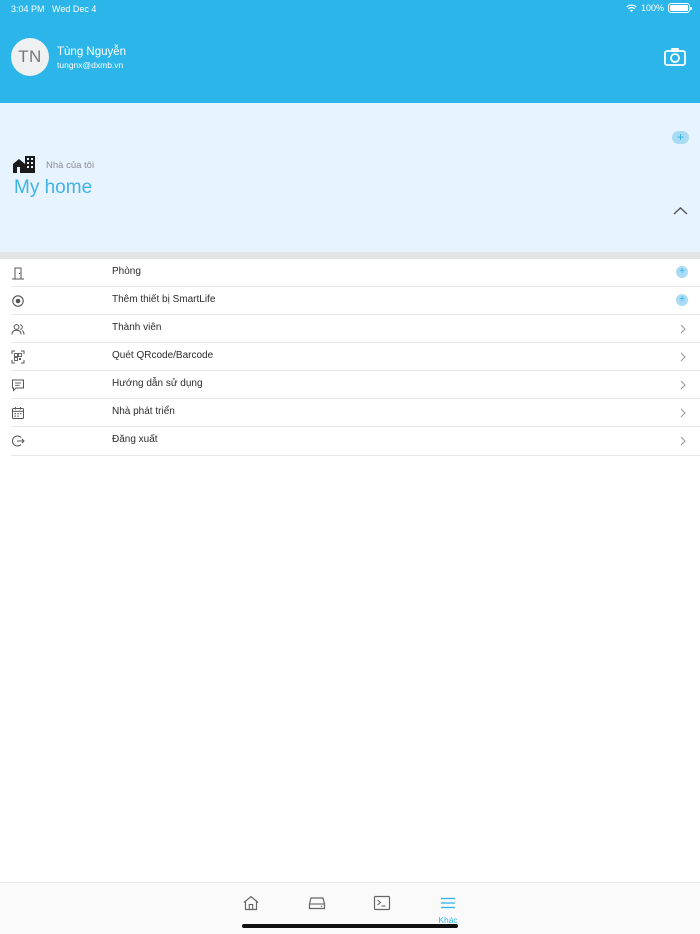 The width and height of the screenshot is (700, 934). Describe the element at coordinates (18, 441) in the screenshot. I see `logout-icon` at that location.